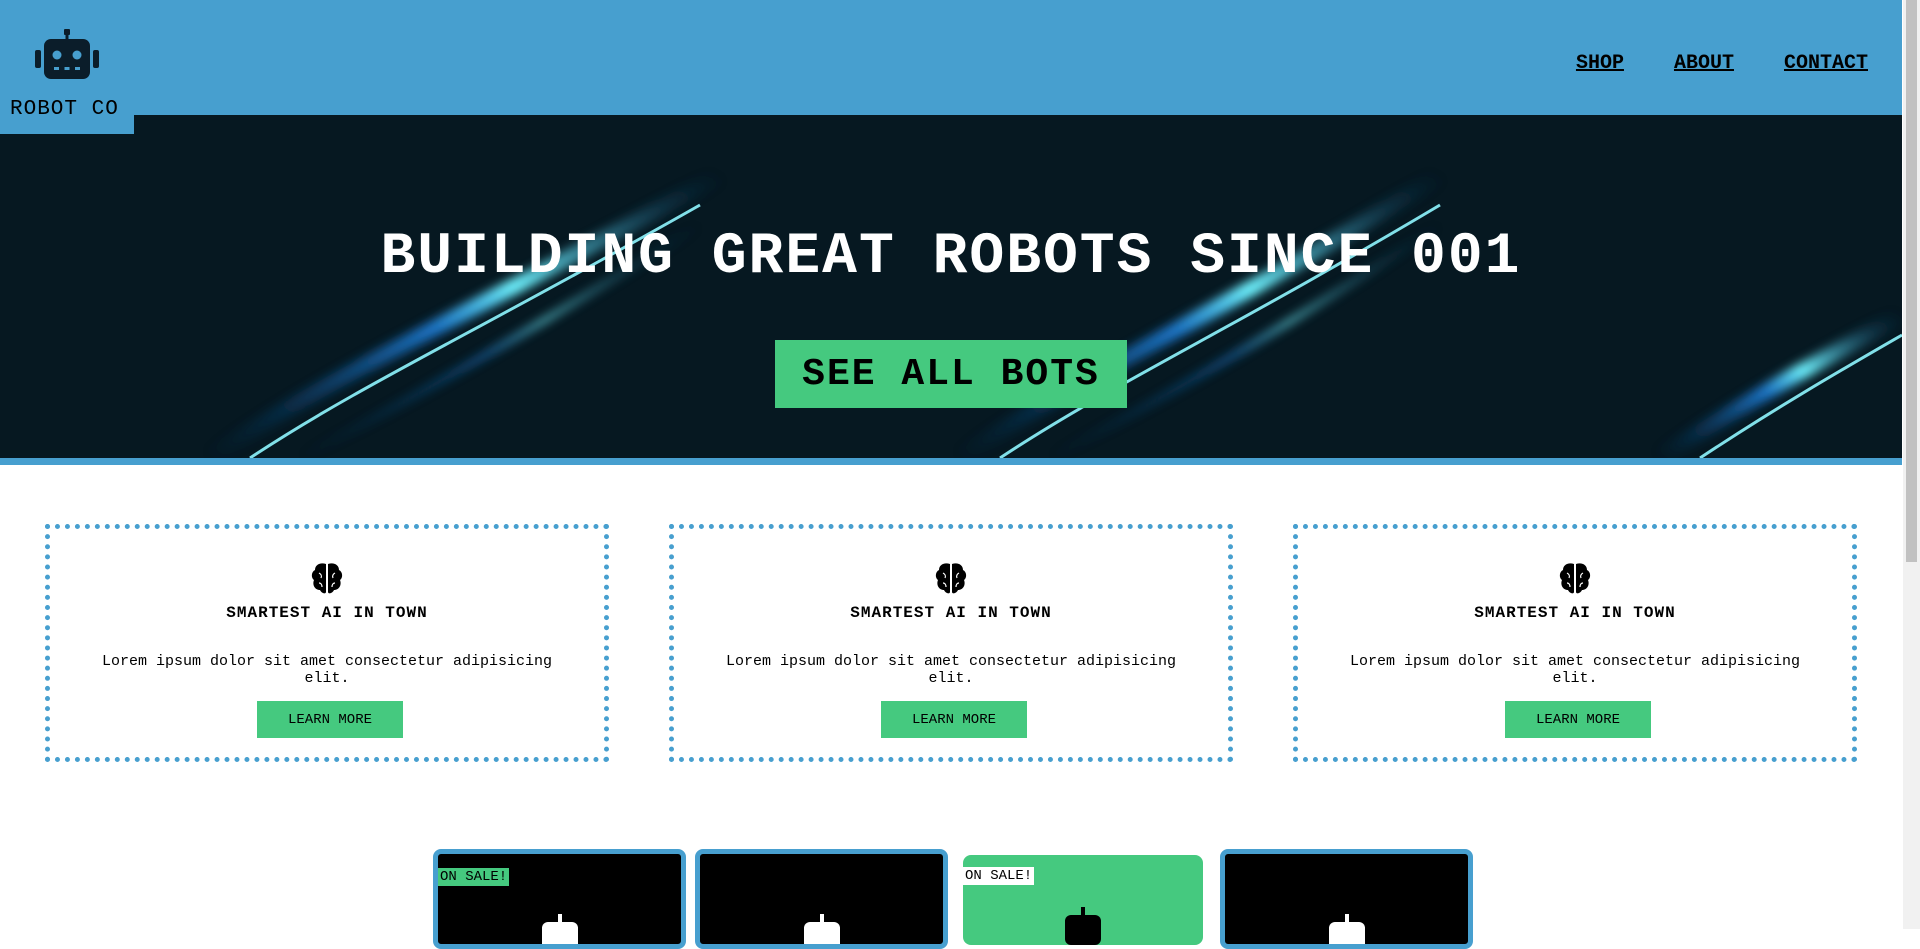 Image resolution: width=1920 pixels, height=949 pixels. Describe the element at coordinates (951, 461) in the screenshot. I see `hero-divider` at that location.